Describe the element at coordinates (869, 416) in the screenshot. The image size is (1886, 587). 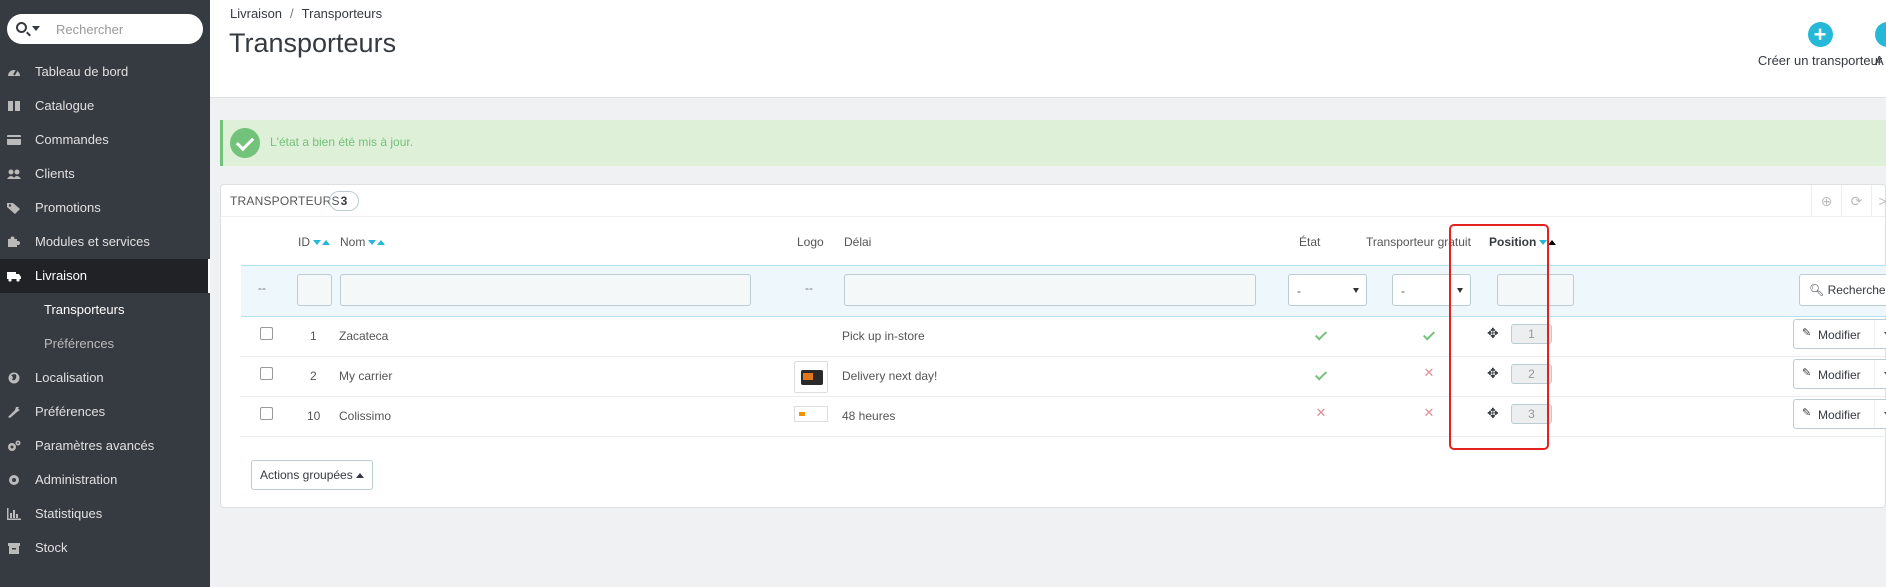
I see `row-delay: 48 heures` at that location.